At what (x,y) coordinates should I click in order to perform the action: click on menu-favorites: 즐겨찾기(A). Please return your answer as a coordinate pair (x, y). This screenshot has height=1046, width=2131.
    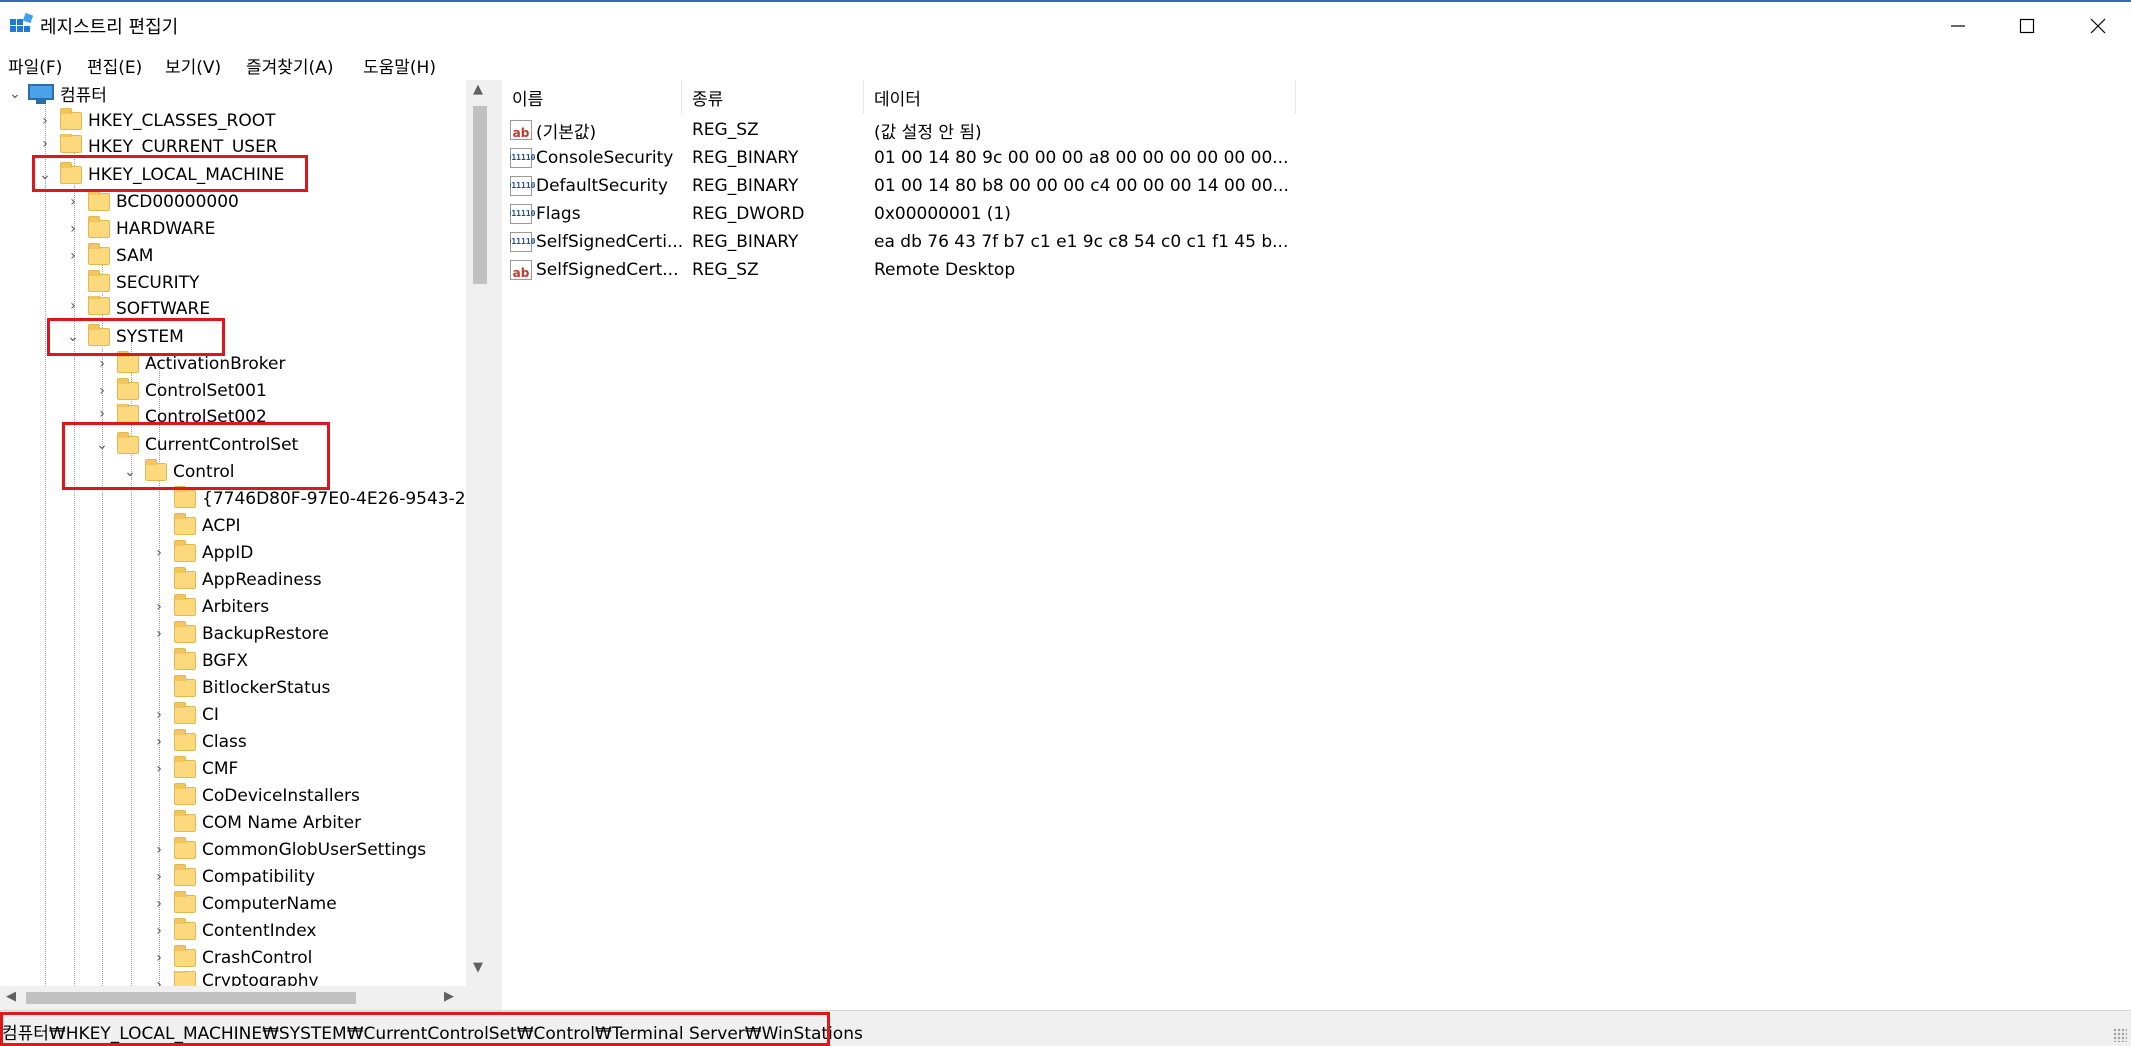
    Looking at the image, I should click on (289, 65).